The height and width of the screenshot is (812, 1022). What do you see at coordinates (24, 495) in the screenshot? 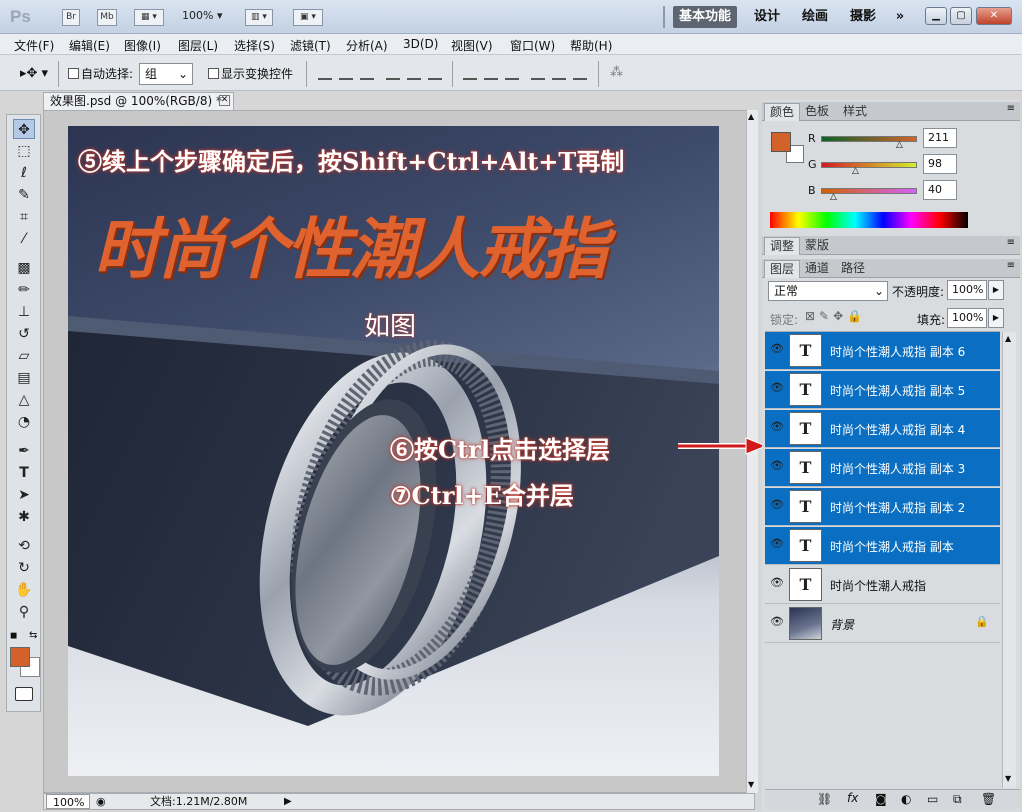
I see `path-select-tool-icon: ➤` at bounding box center [24, 495].